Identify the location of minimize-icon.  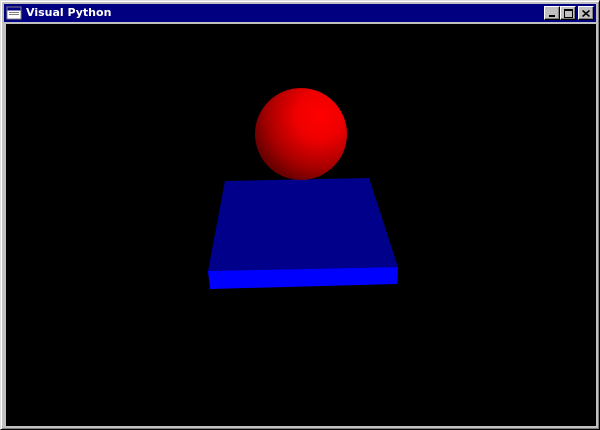
(552, 16).